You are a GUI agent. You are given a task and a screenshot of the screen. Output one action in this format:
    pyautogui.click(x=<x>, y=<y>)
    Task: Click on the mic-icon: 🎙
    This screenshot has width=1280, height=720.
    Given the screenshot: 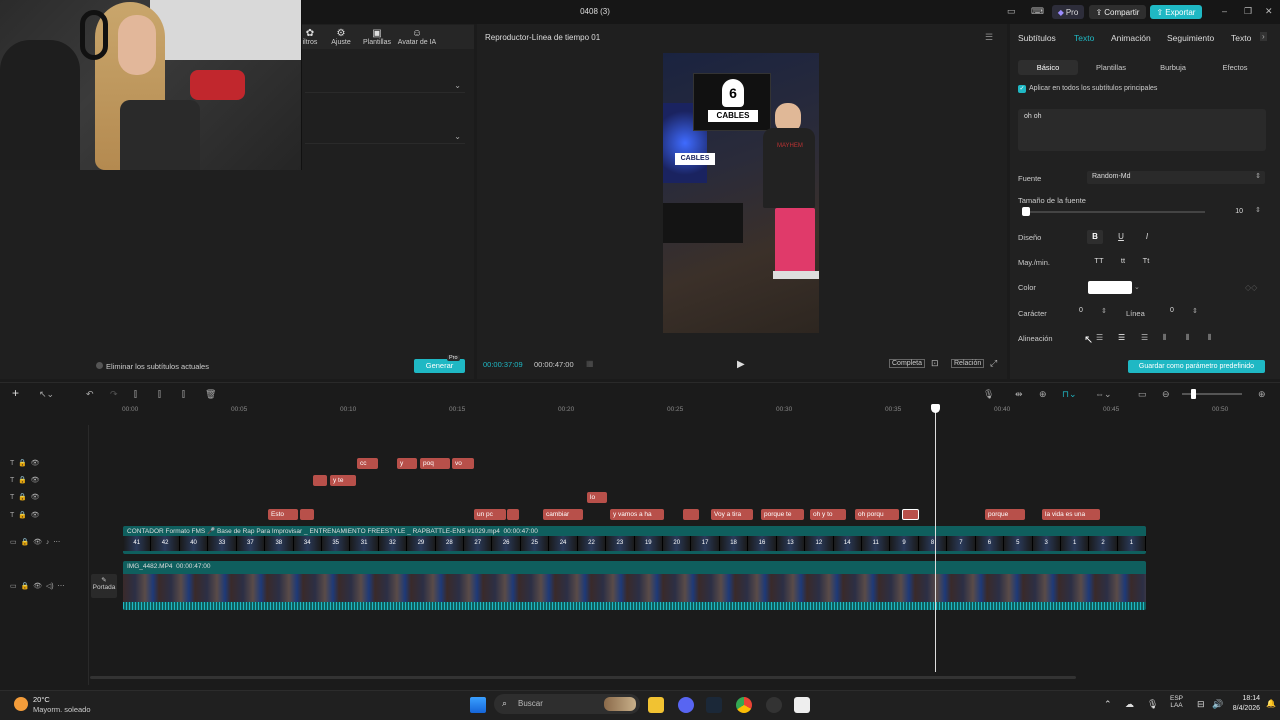 What is the action you would take?
    pyautogui.click(x=988, y=394)
    